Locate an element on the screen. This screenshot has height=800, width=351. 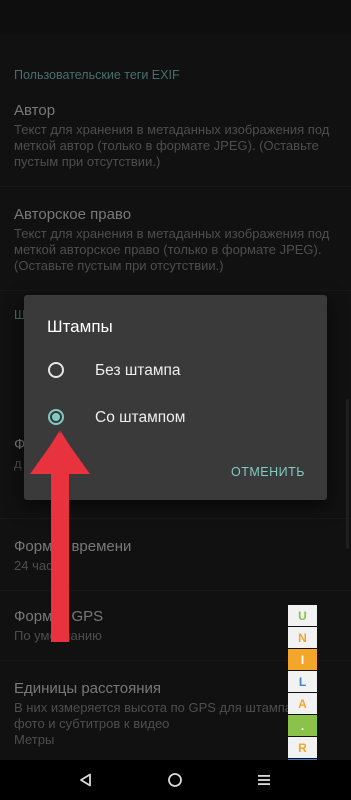
navigation-bar is located at coordinates (175, 780).